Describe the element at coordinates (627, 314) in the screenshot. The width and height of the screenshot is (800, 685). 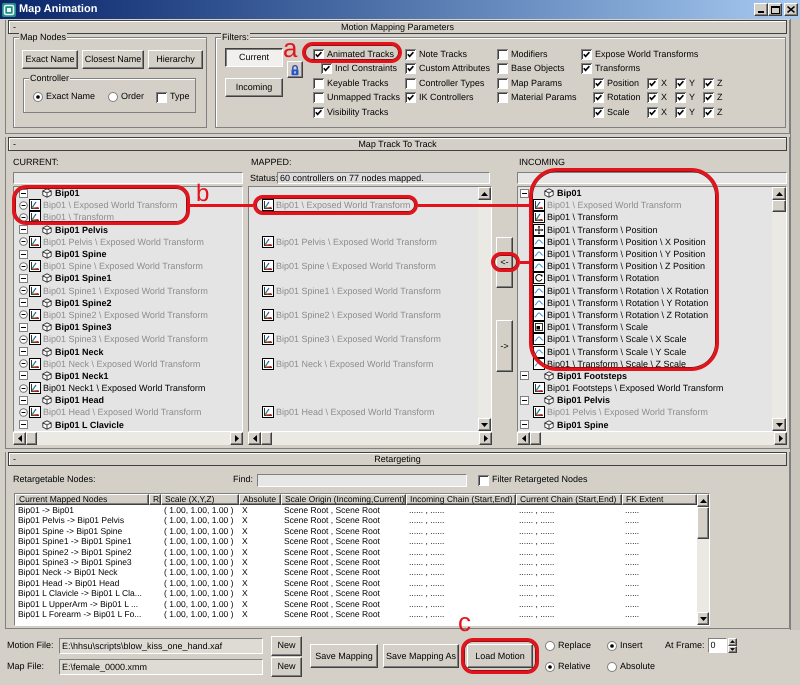
I see `track-item: Bip01 \ Transform \ Rotation \ Z Rotation` at that location.